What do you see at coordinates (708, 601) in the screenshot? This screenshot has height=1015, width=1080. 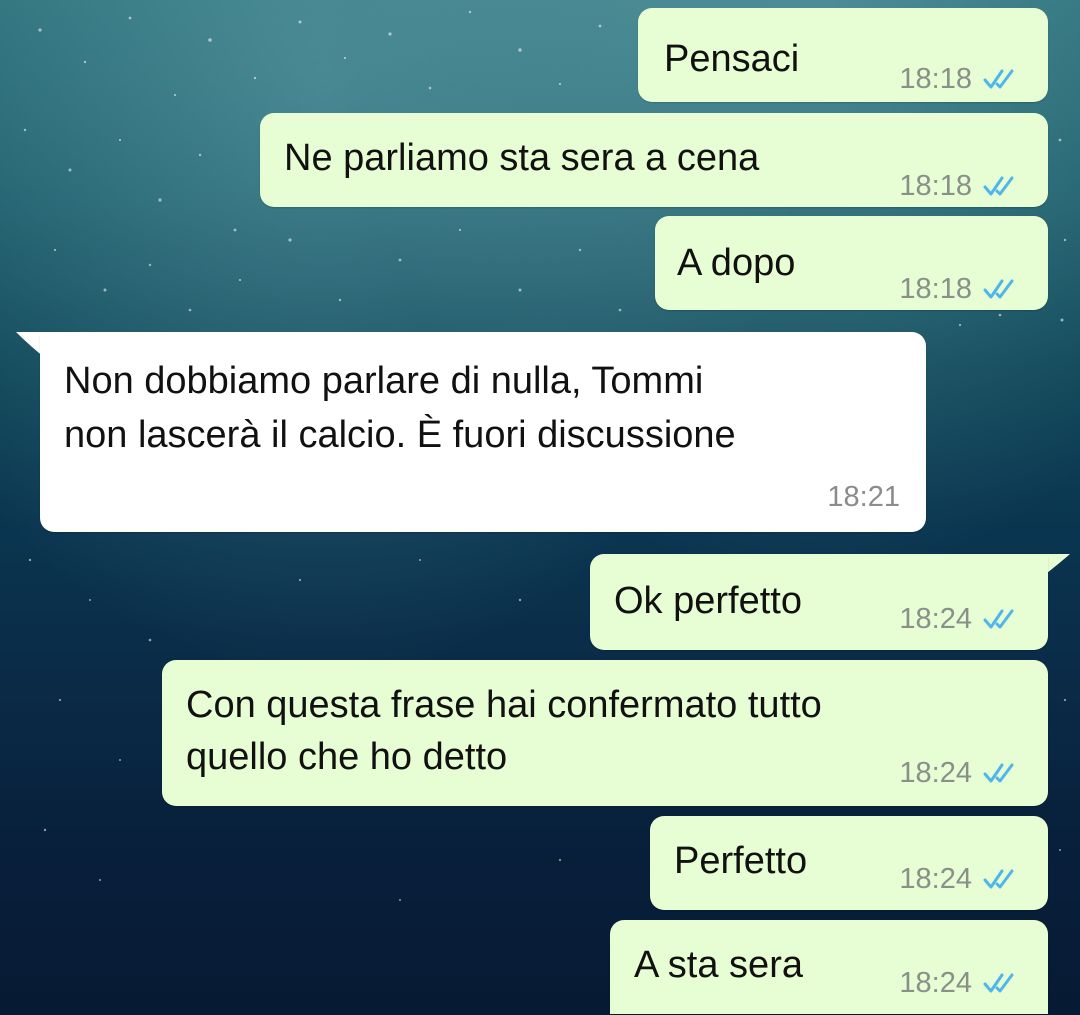 I see `message-text: Ok perfetto` at bounding box center [708, 601].